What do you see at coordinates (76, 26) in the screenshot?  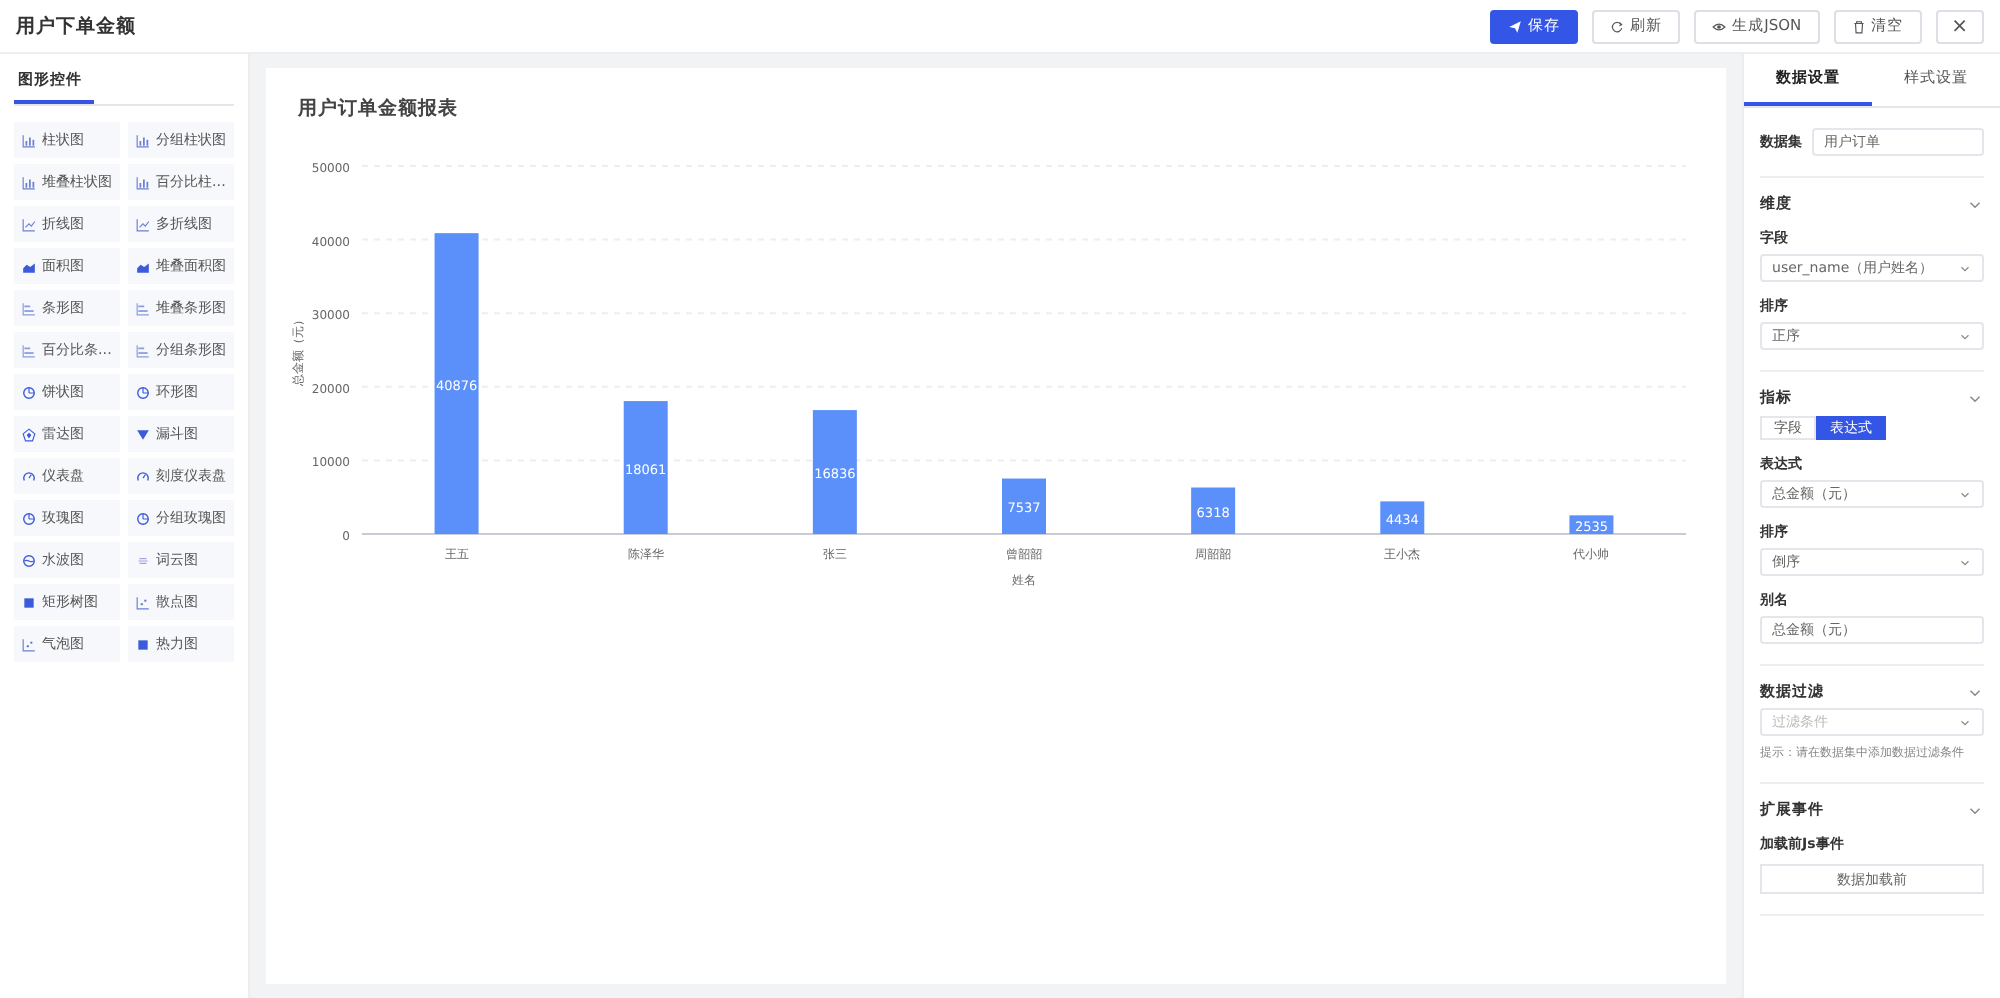 I see `page-title: 用户下单金额` at bounding box center [76, 26].